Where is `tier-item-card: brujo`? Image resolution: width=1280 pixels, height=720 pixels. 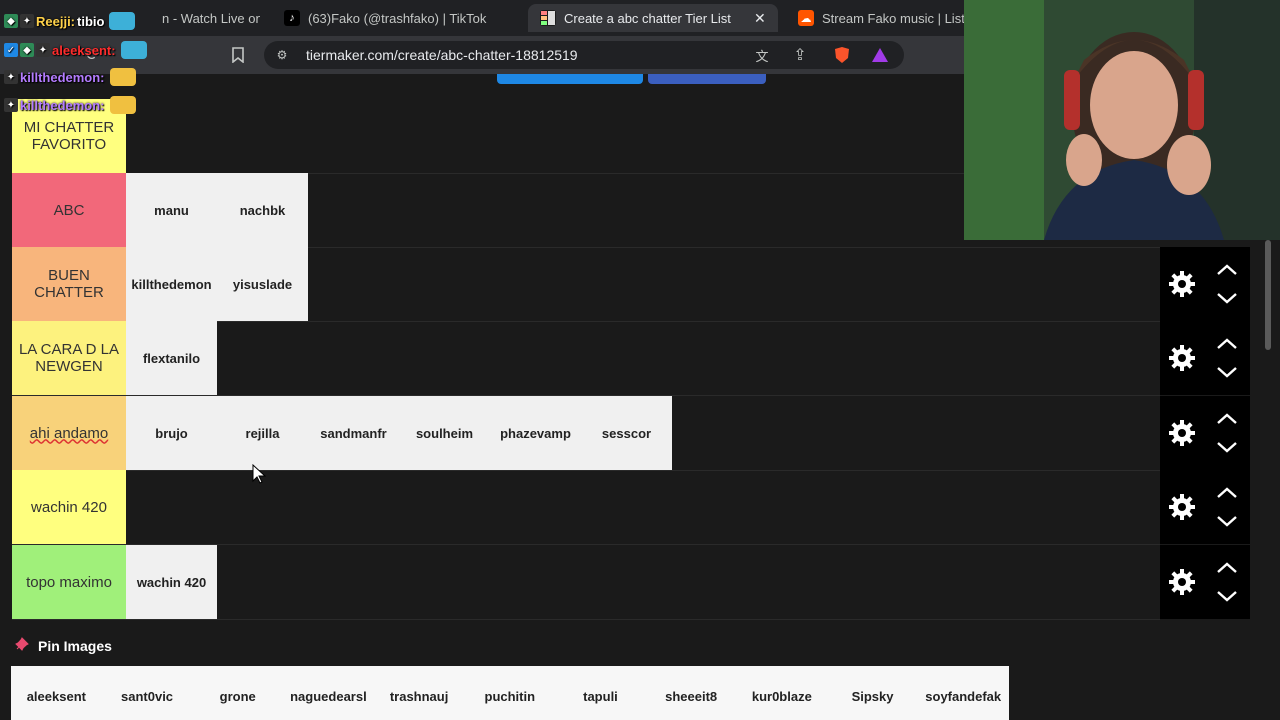 tier-item-card: brujo is located at coordinates (171, 433).